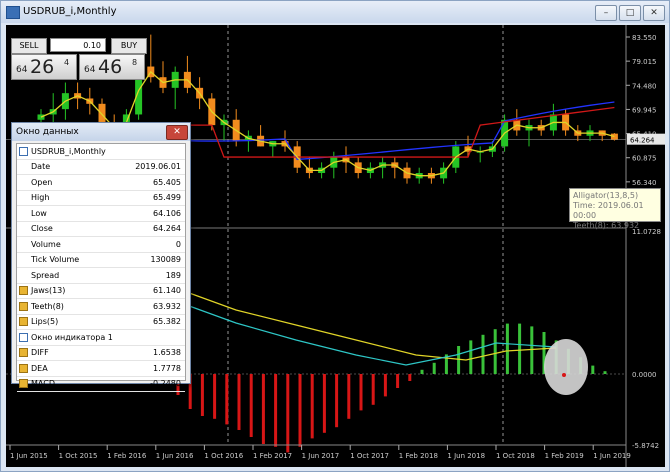 The width and height of the screenshot is (670, 472). Describe the element at coordinates (369, 456) in the screenshot. I see `time-tick-label: 1 Oct 2017` at that location.